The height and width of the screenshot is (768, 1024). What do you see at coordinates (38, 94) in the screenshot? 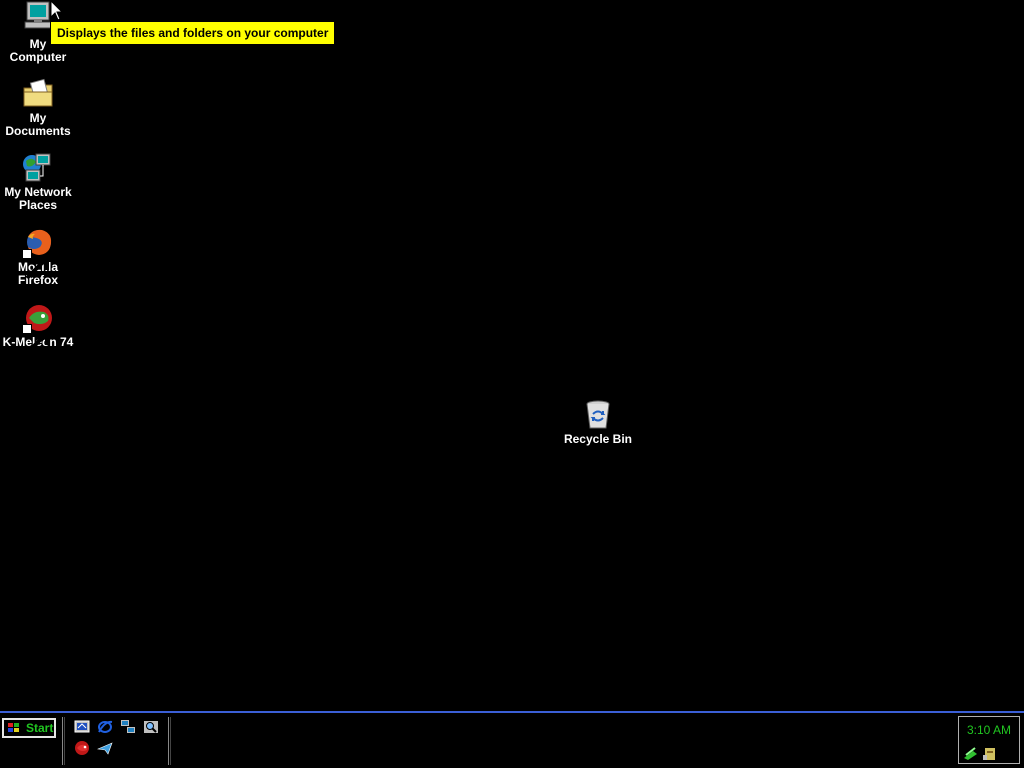
I see `my-documents-icon` at bounding box center [38, 94].